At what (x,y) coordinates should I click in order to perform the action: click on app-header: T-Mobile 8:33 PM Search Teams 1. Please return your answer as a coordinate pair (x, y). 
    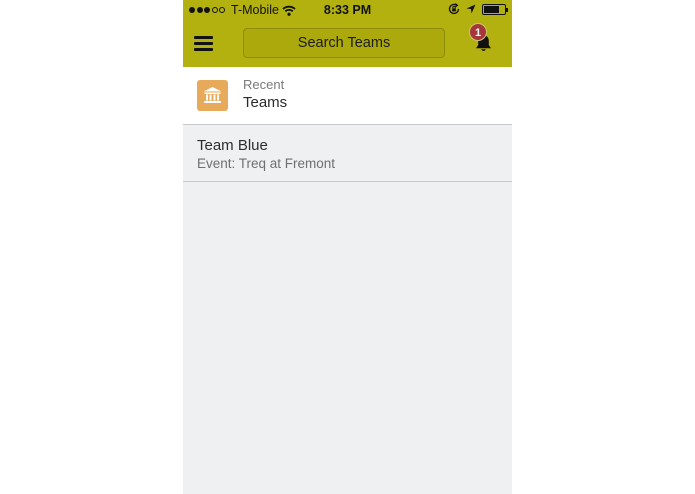
    Looking at the image, I should click on (347, 33).